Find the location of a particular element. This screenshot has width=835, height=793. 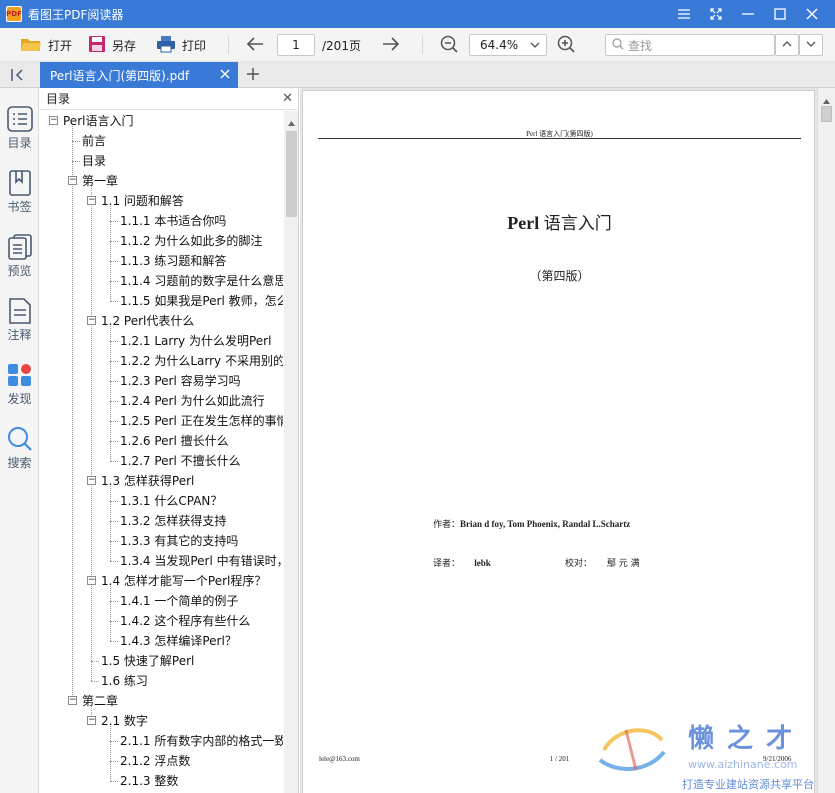

outline-item: 1.6 练习 is located at coordinates (124, 681).